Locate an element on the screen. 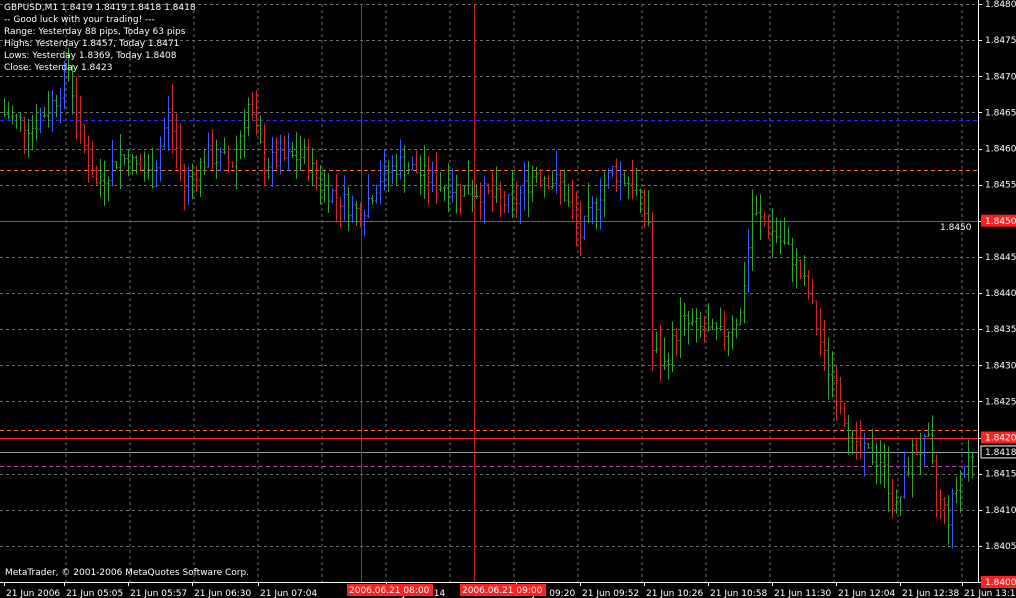  x-tick-label: 21 Jun 12:38 is located at coordinates (930, 593).